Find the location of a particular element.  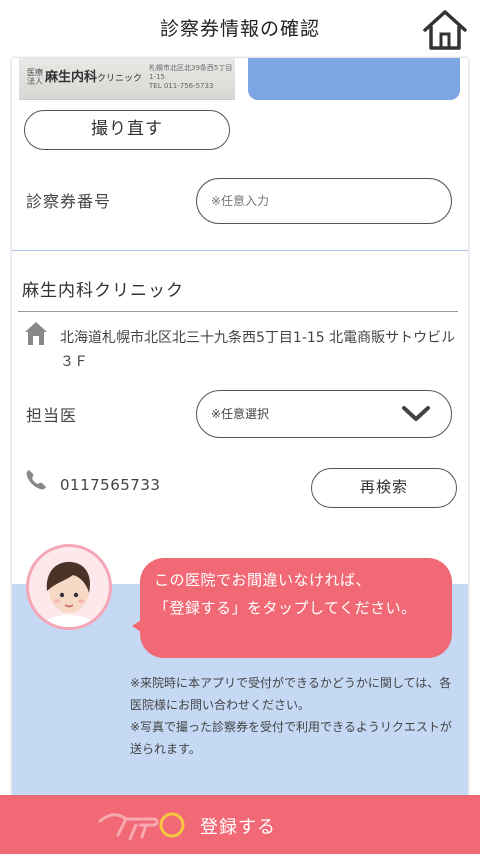

doctor-select-value: ※任意選択 is located at coordinates (240, 414).